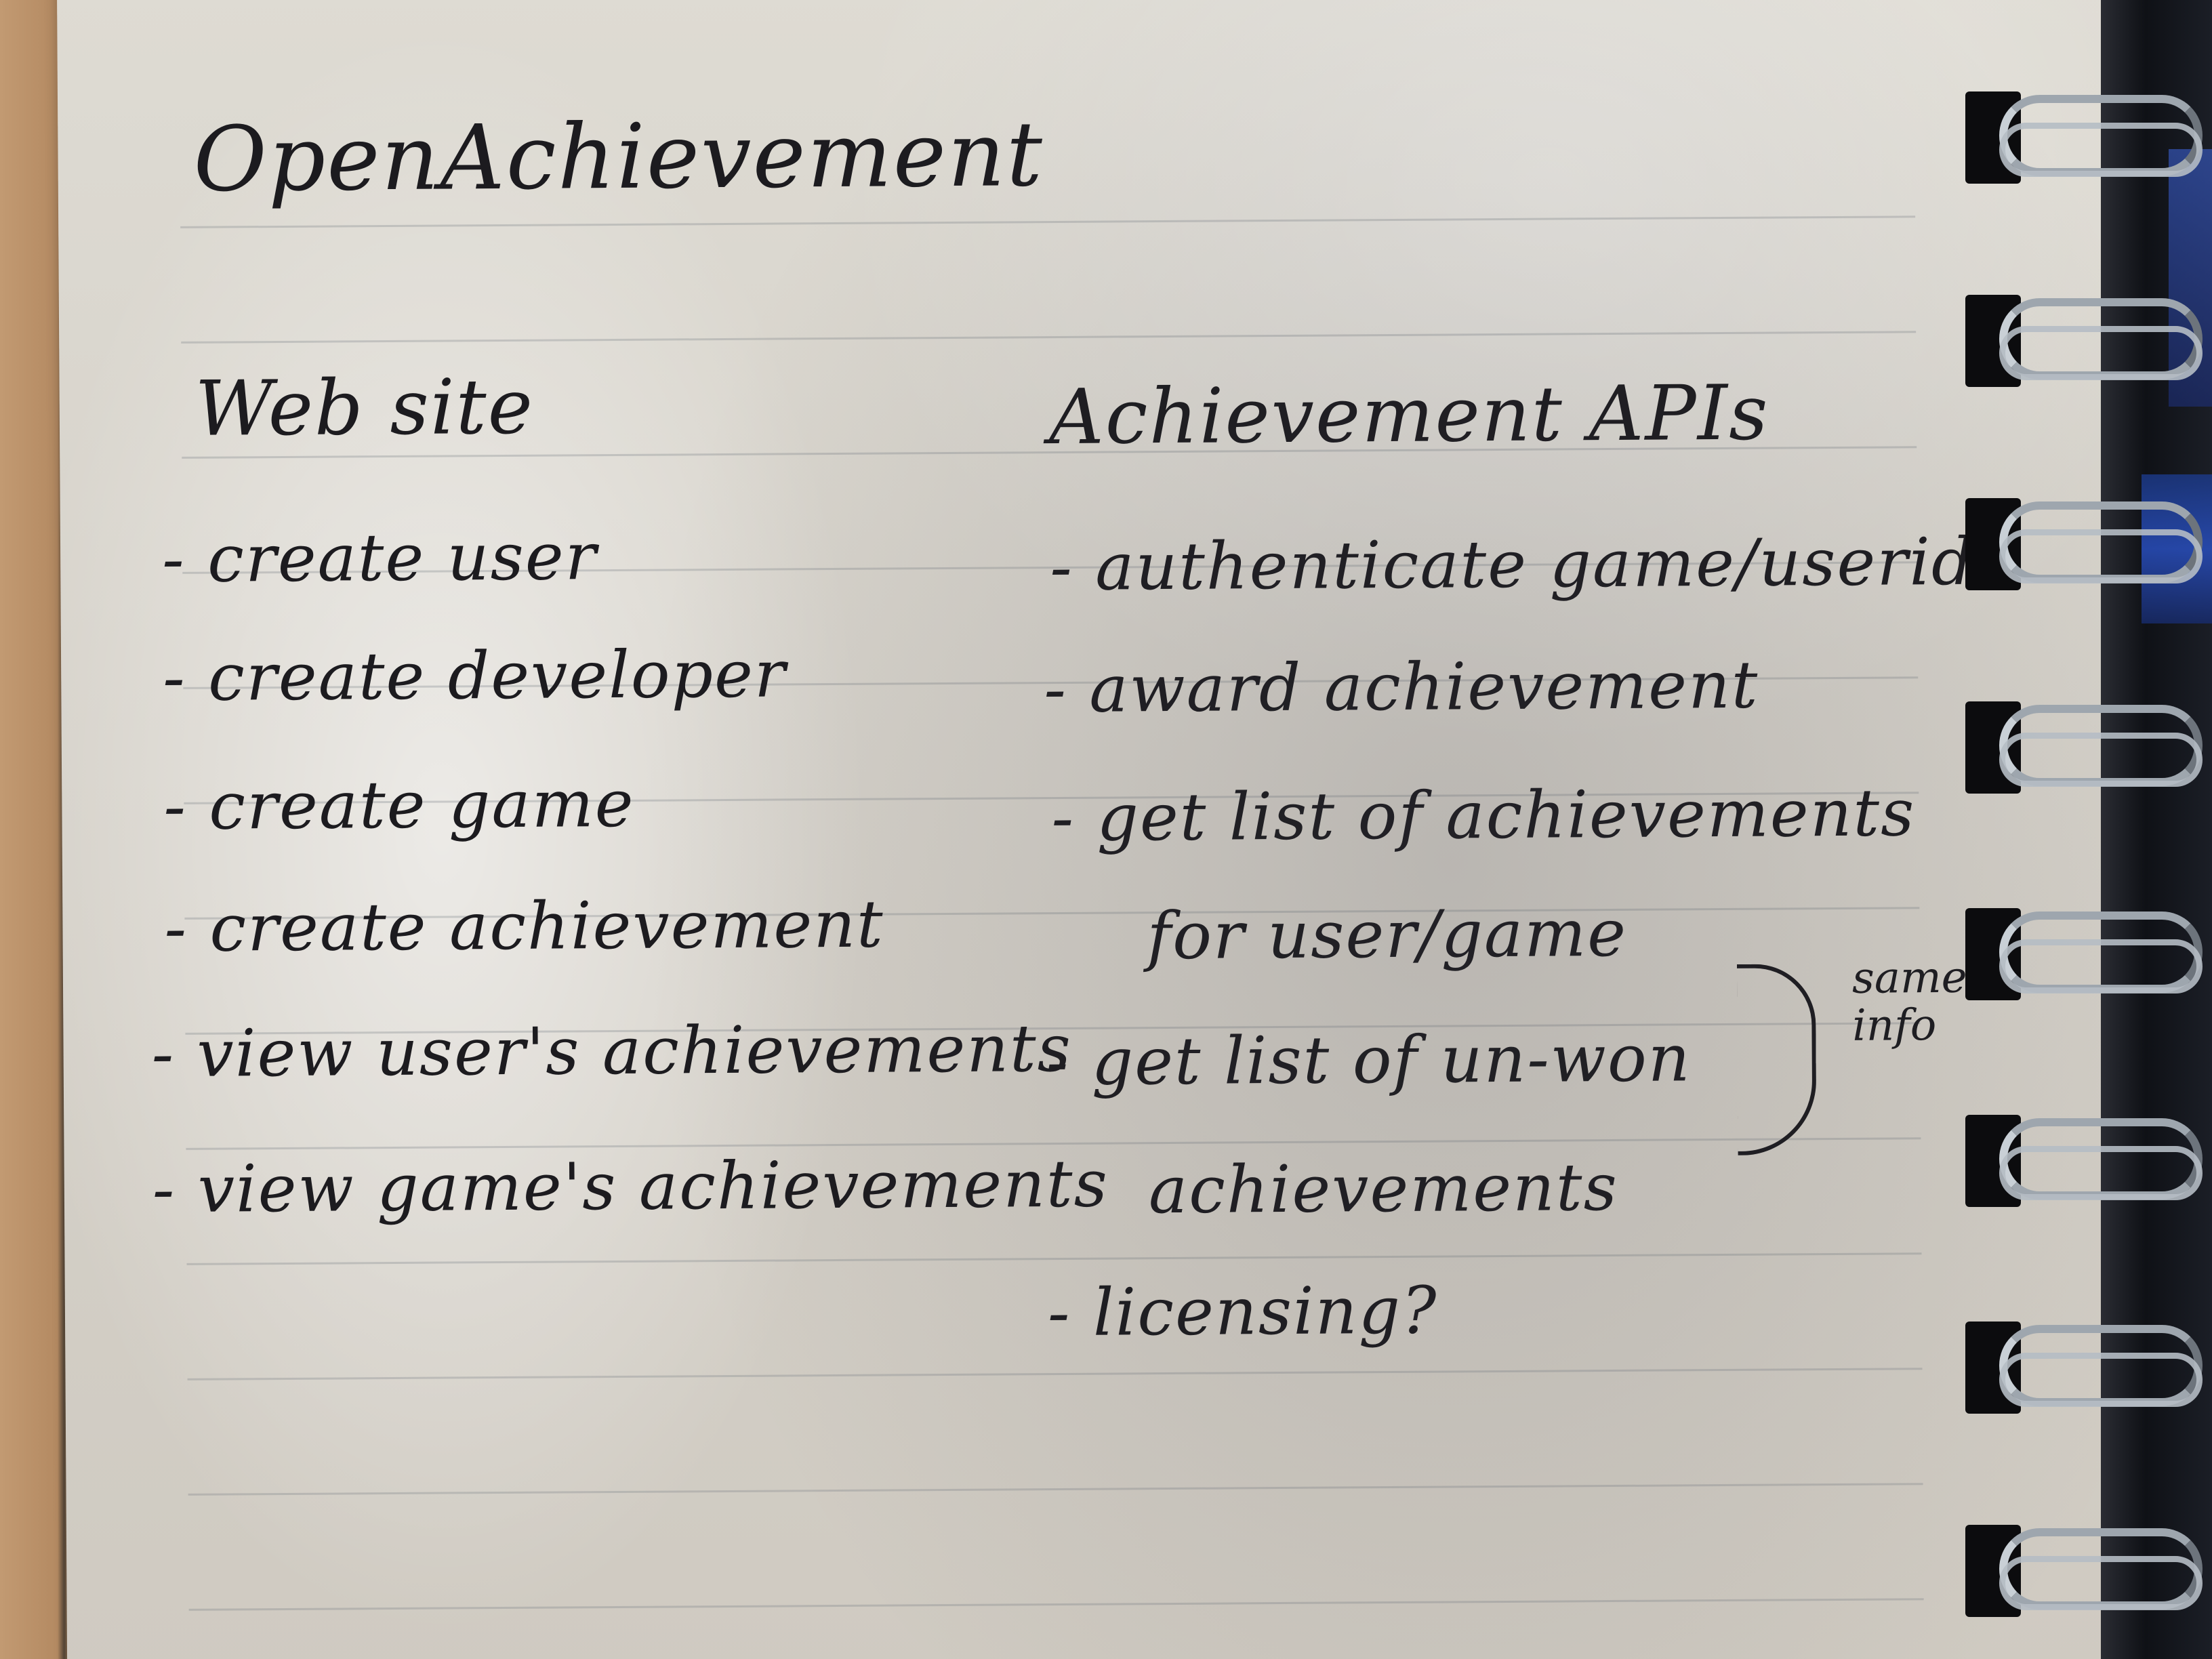 This screenshot has height=1659, width=2212. I want to click on api-item-continuation: for user/game, so click(1387, 935).